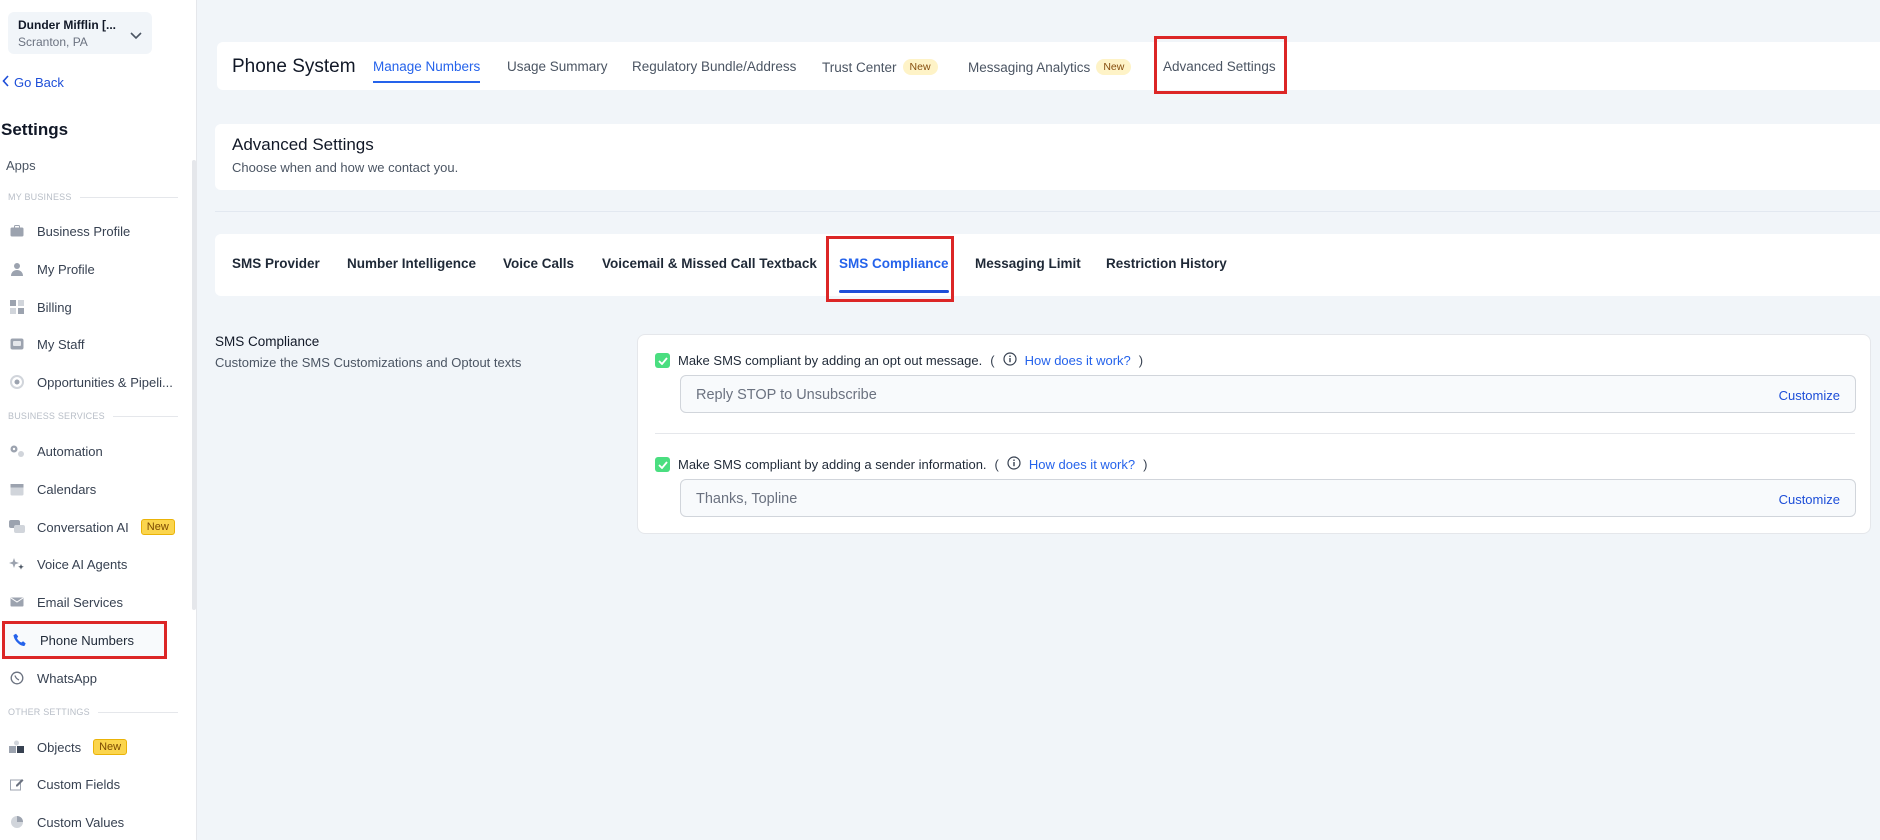 The height and width of the screenshot is (840, 1880). What do you see at coordinates (17, 527) in the screenshot?
I see `chat-icon` at bounding box center [17, 527].